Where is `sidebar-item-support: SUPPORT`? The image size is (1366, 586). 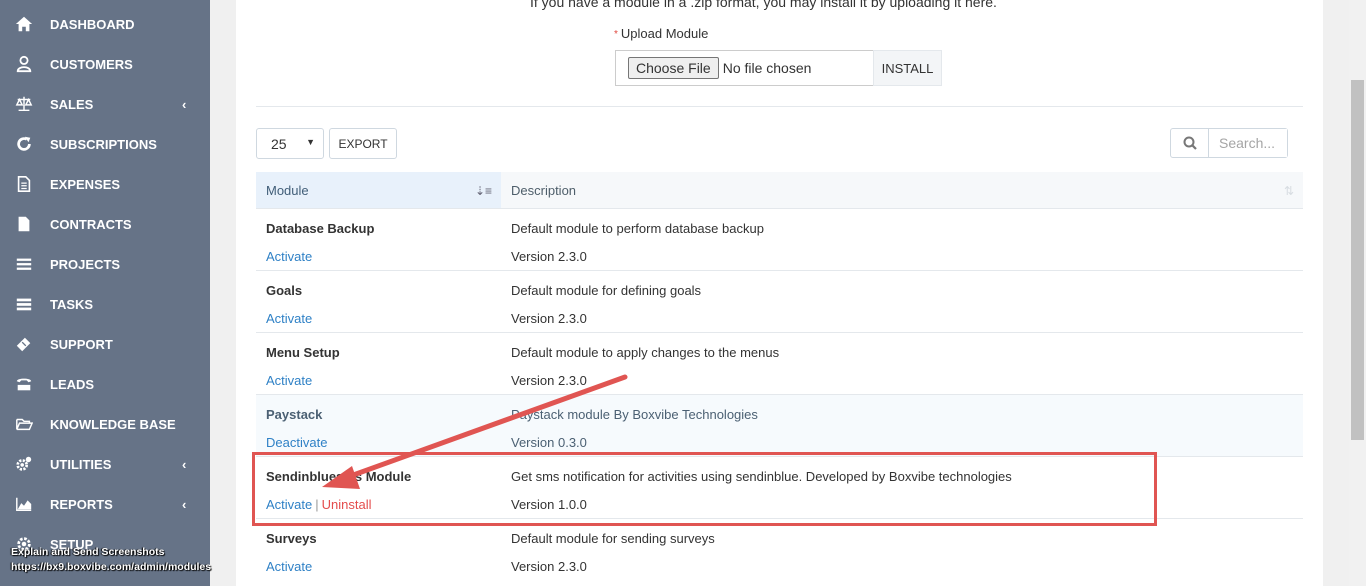 sidebar-item-support: SUPPORT is located at coordinates (105, 344).